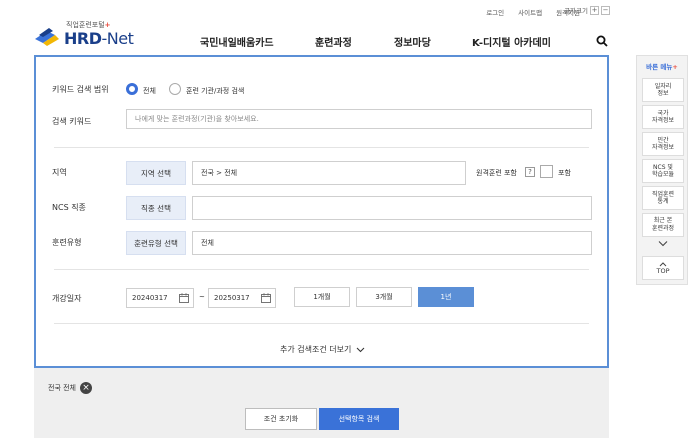 This screenshot has height=438, width=700. What do you see at coordinates (321, 403) in the screenshot?
I see `selected-conditions-bar: 전국 전체 × 조건 초기화 선택항목 검색` at bounding box center [321, 403].